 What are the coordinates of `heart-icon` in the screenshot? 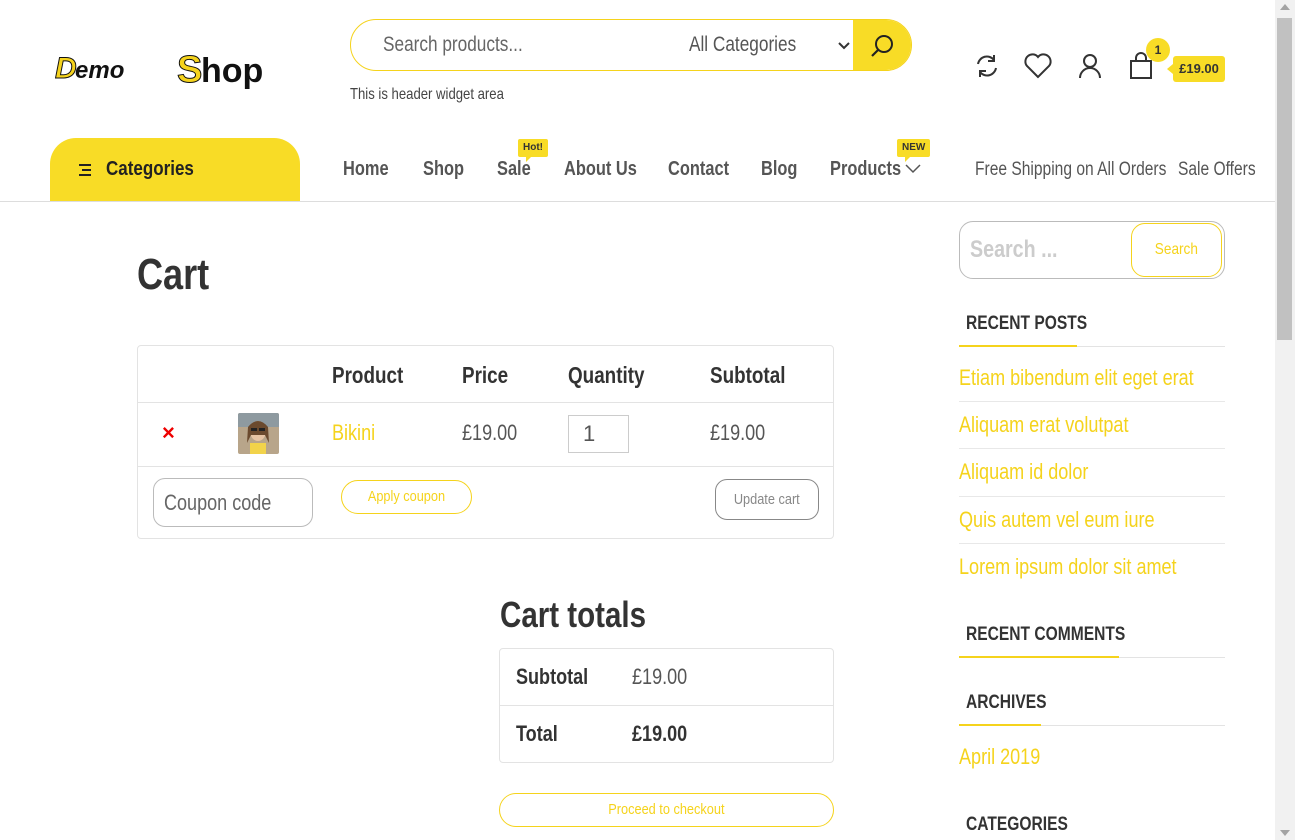 It's located at (1038, 66).